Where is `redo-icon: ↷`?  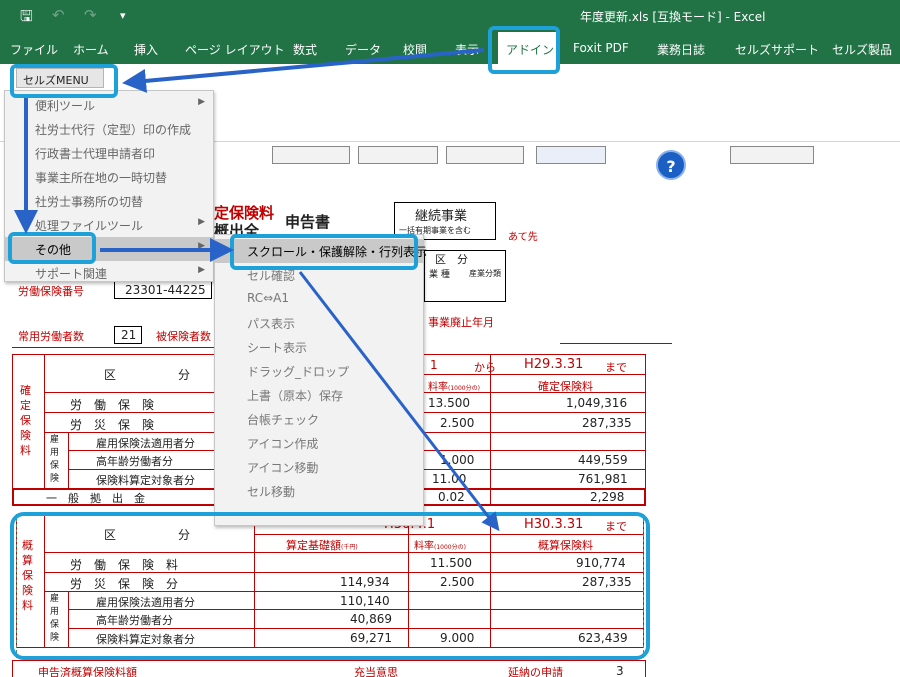
redo-icon: ↷ is located at coordinates (90, 15).